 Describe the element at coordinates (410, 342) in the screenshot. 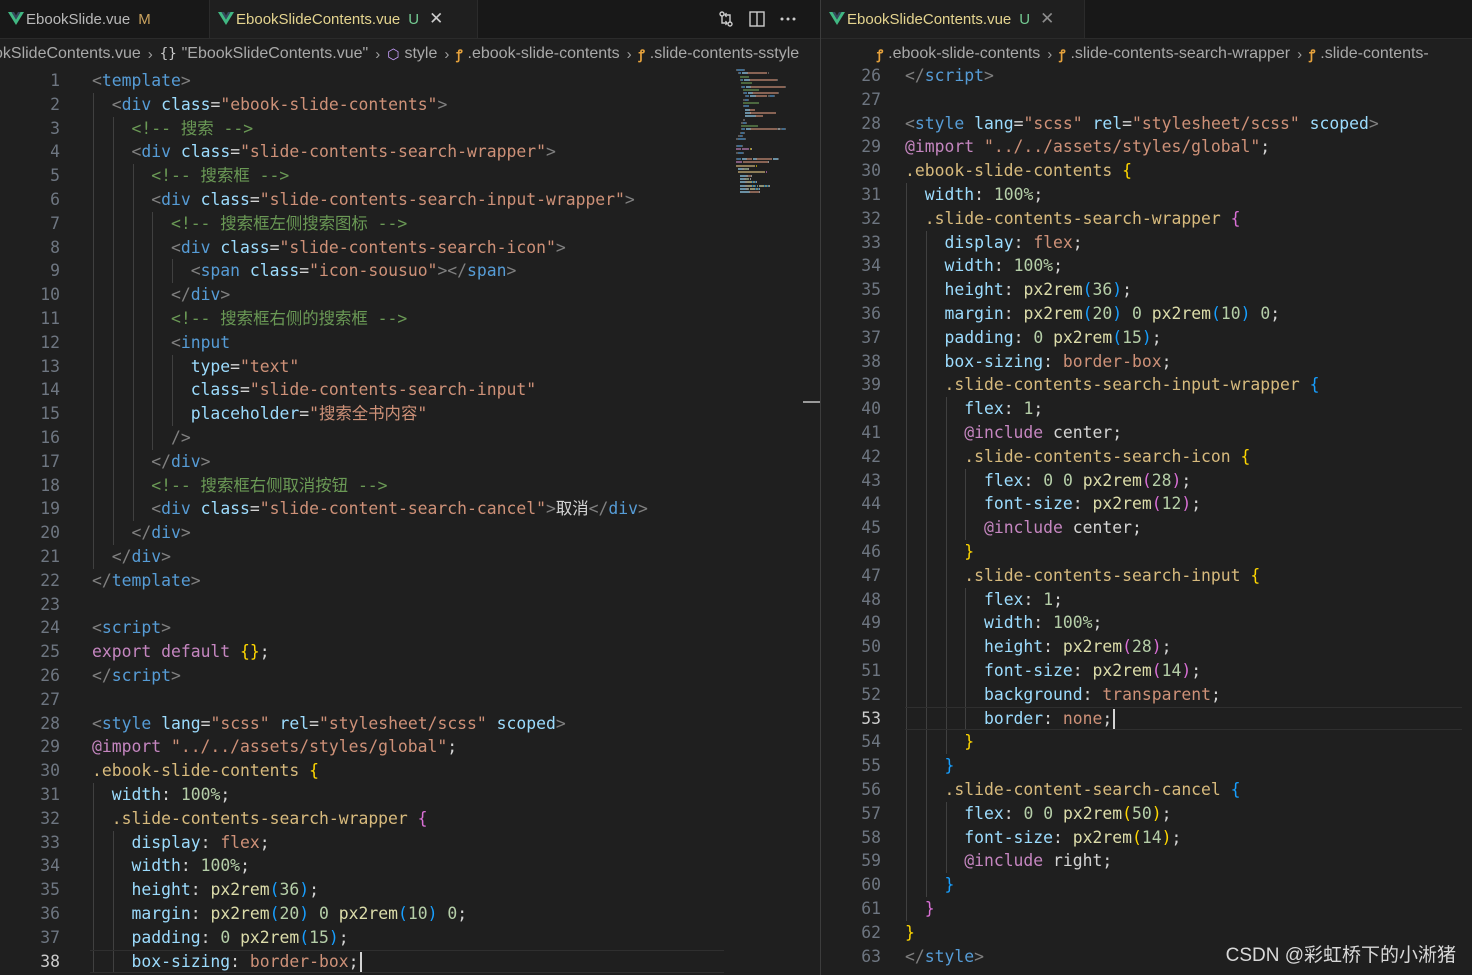

I see `code-line: 12 <input` at that location.